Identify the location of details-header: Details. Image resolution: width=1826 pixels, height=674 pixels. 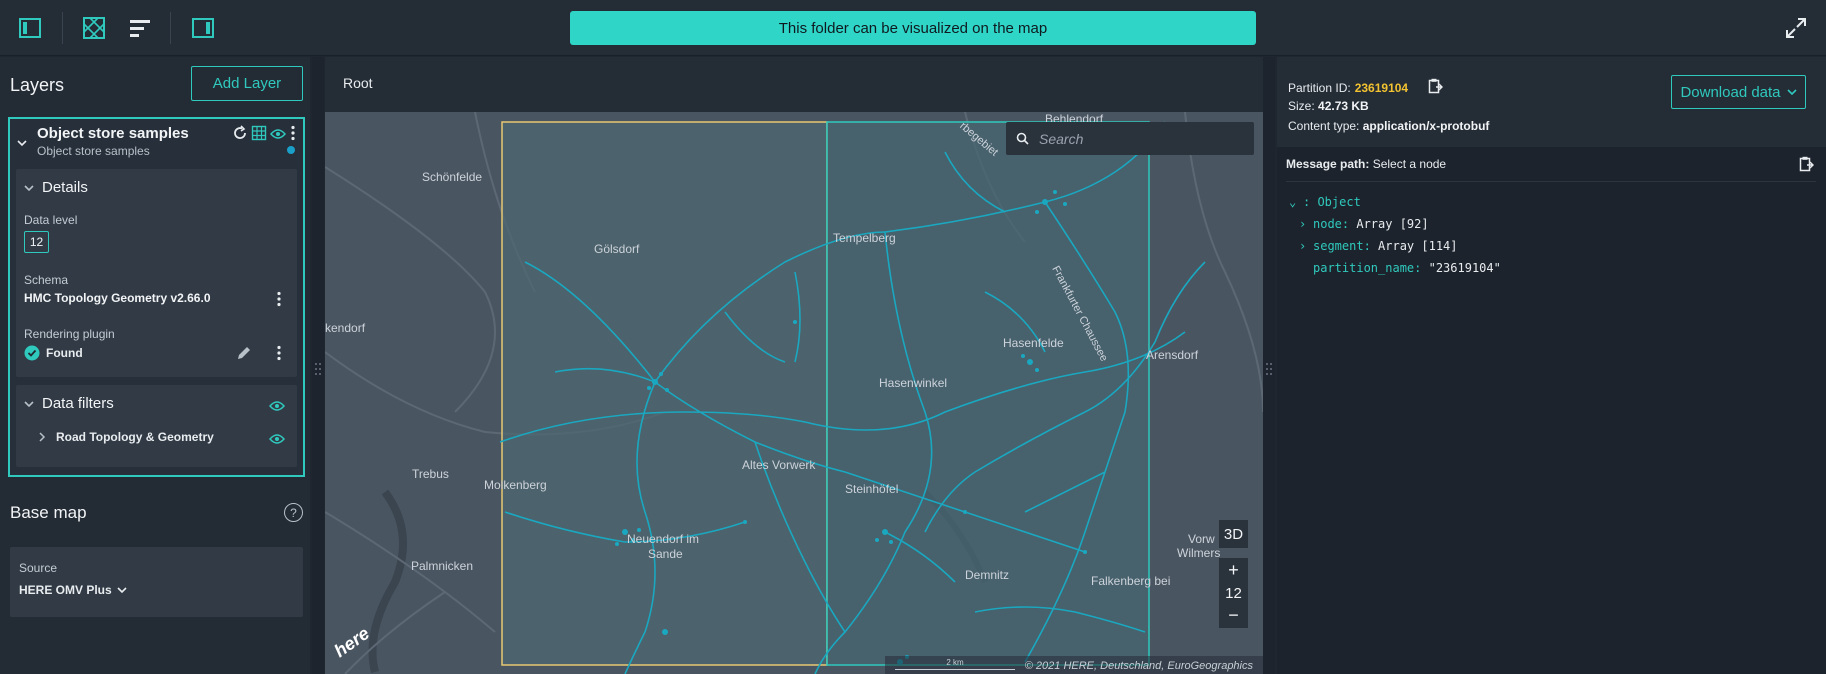
(56, 187).